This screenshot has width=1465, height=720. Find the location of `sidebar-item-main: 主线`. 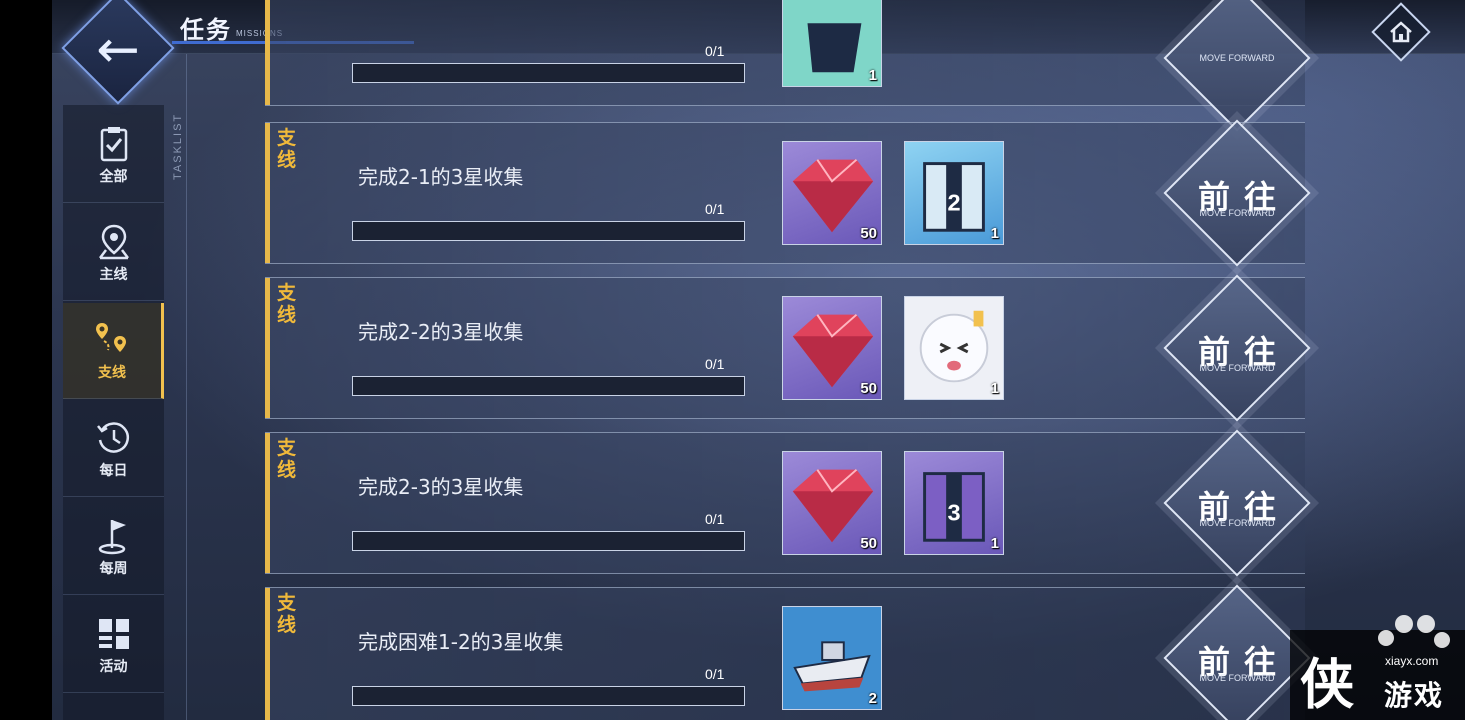

sidebar-item-main: 主线 is located at coordinates (113, 253).